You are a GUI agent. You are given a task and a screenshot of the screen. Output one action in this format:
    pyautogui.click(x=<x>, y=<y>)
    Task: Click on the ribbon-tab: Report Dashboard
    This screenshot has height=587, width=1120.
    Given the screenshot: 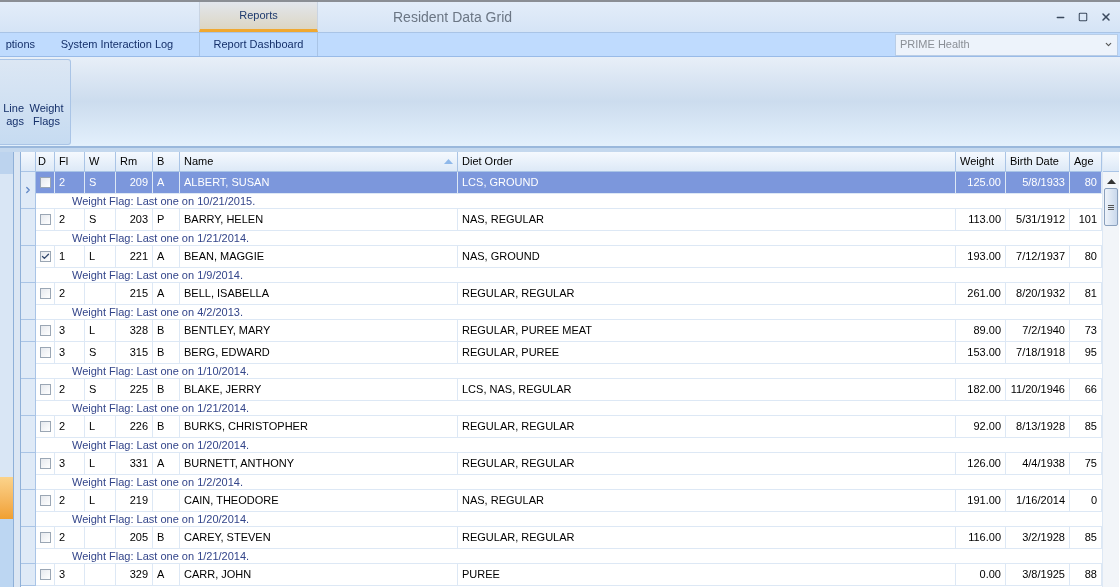 What is the action you would take?
    pyautogui.click(x=258, y=44)
    